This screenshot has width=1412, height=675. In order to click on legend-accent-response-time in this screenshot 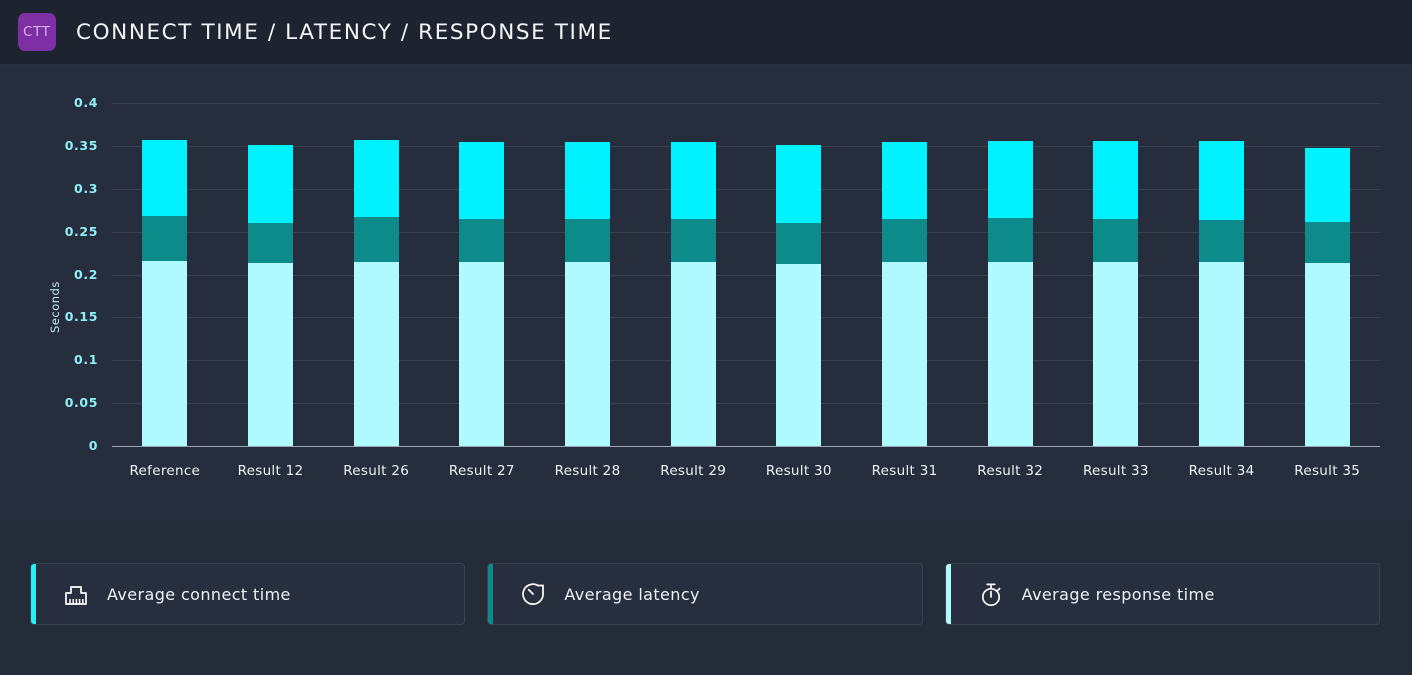, I will do `click(948, 594)`.